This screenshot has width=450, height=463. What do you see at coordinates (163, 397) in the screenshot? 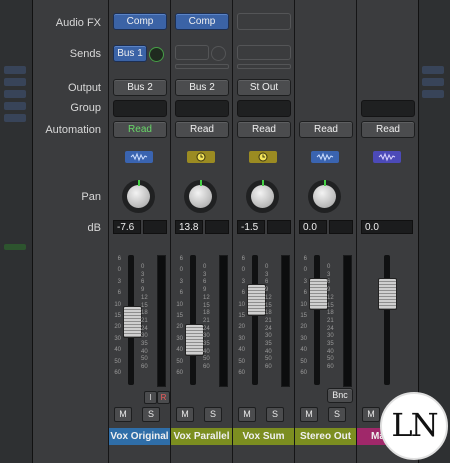
I see `record-enable-button: R` at bounding box center [163, 397].